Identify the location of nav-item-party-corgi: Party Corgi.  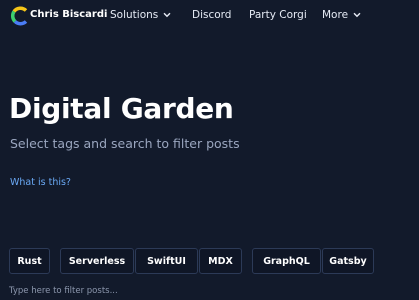
(278, 15).